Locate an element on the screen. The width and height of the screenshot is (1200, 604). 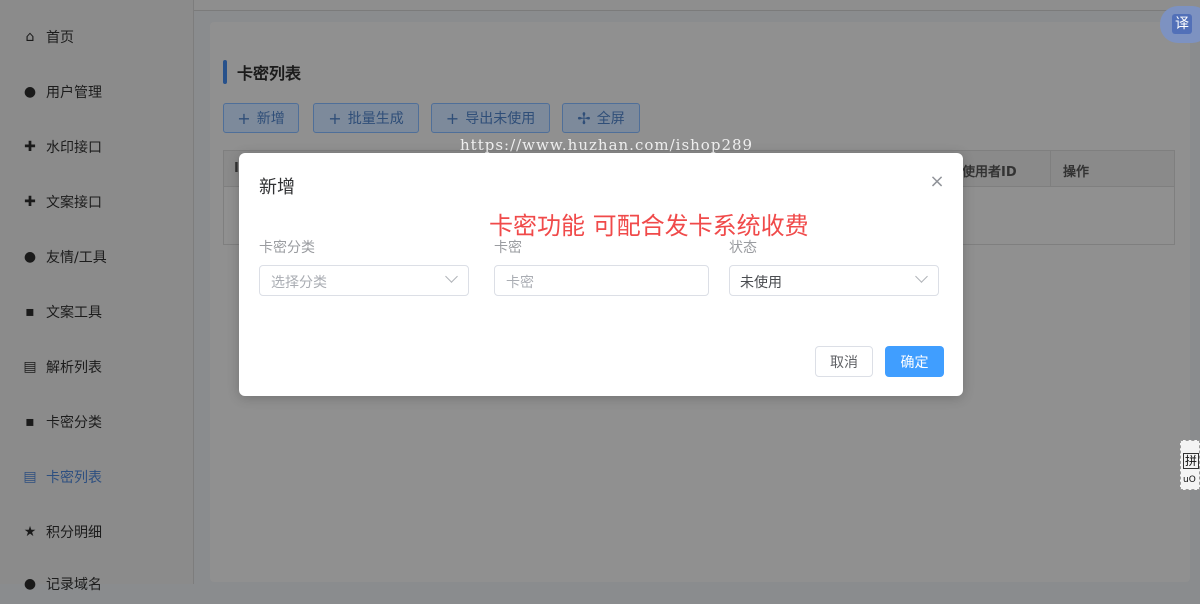
status-select: 未使用 is located at coordinates (834, 280).